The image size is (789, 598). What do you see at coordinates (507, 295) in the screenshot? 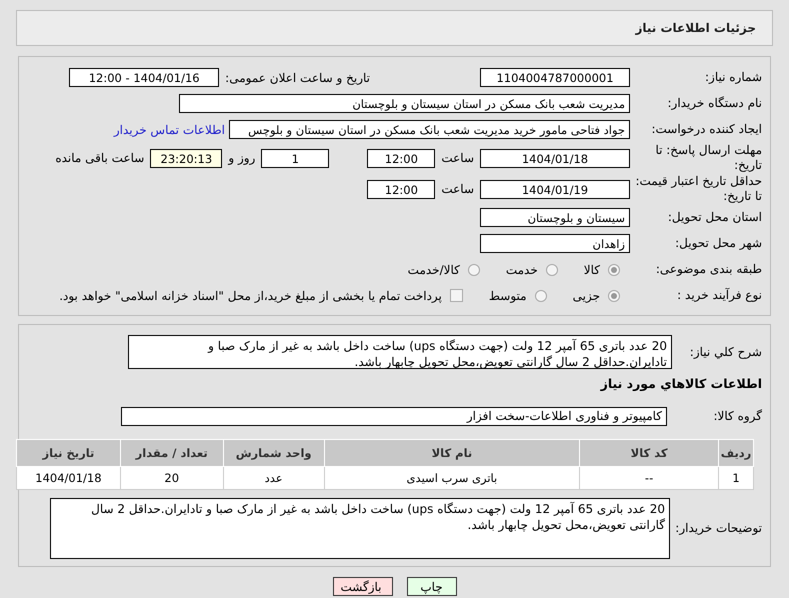
I see `option-label: متوسط` at bounding box center [507, 295].